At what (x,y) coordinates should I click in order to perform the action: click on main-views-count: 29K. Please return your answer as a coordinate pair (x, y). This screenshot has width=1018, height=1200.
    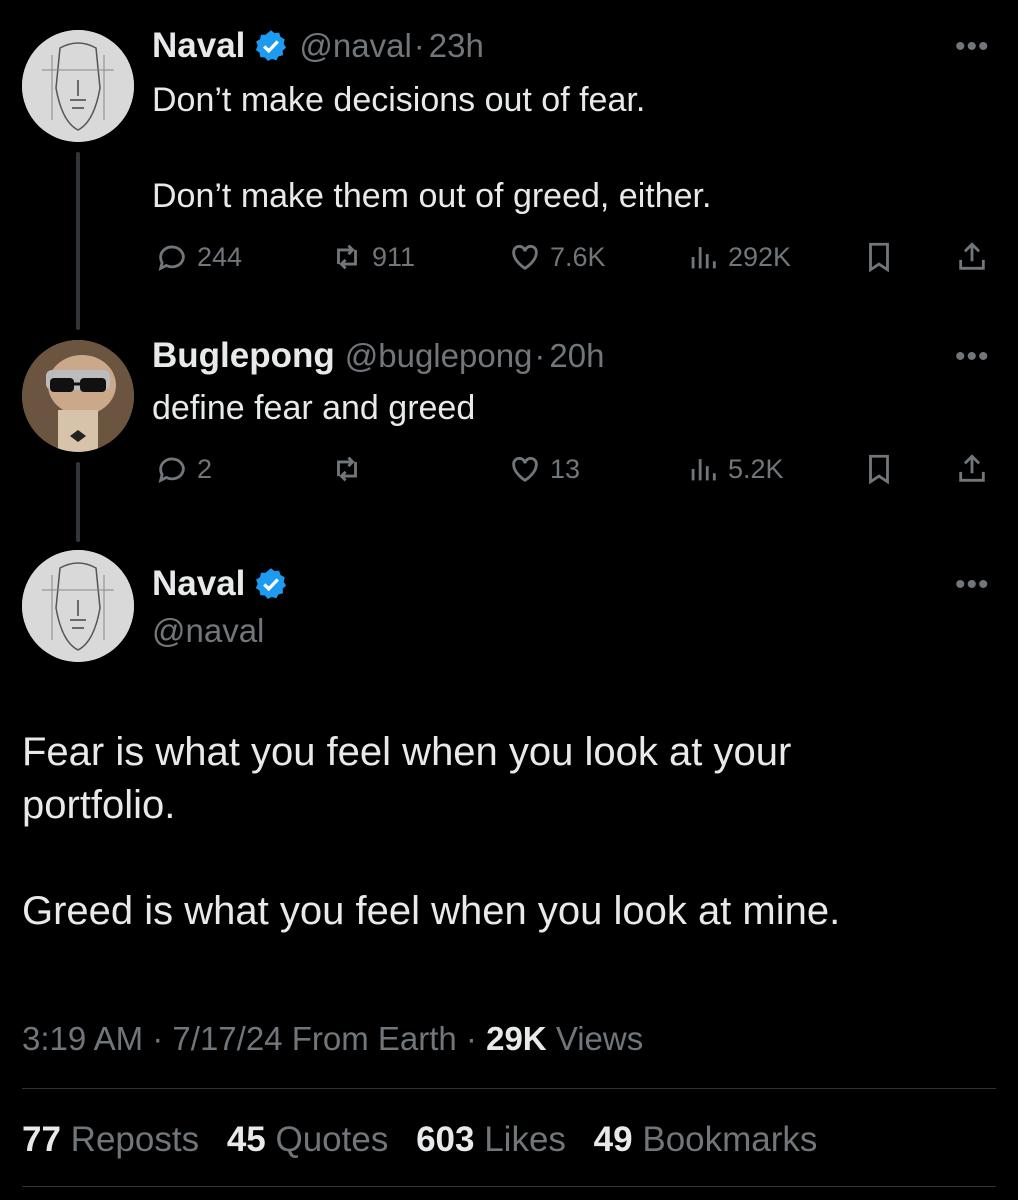
    Looking at the image, I should click on (516, 1038).